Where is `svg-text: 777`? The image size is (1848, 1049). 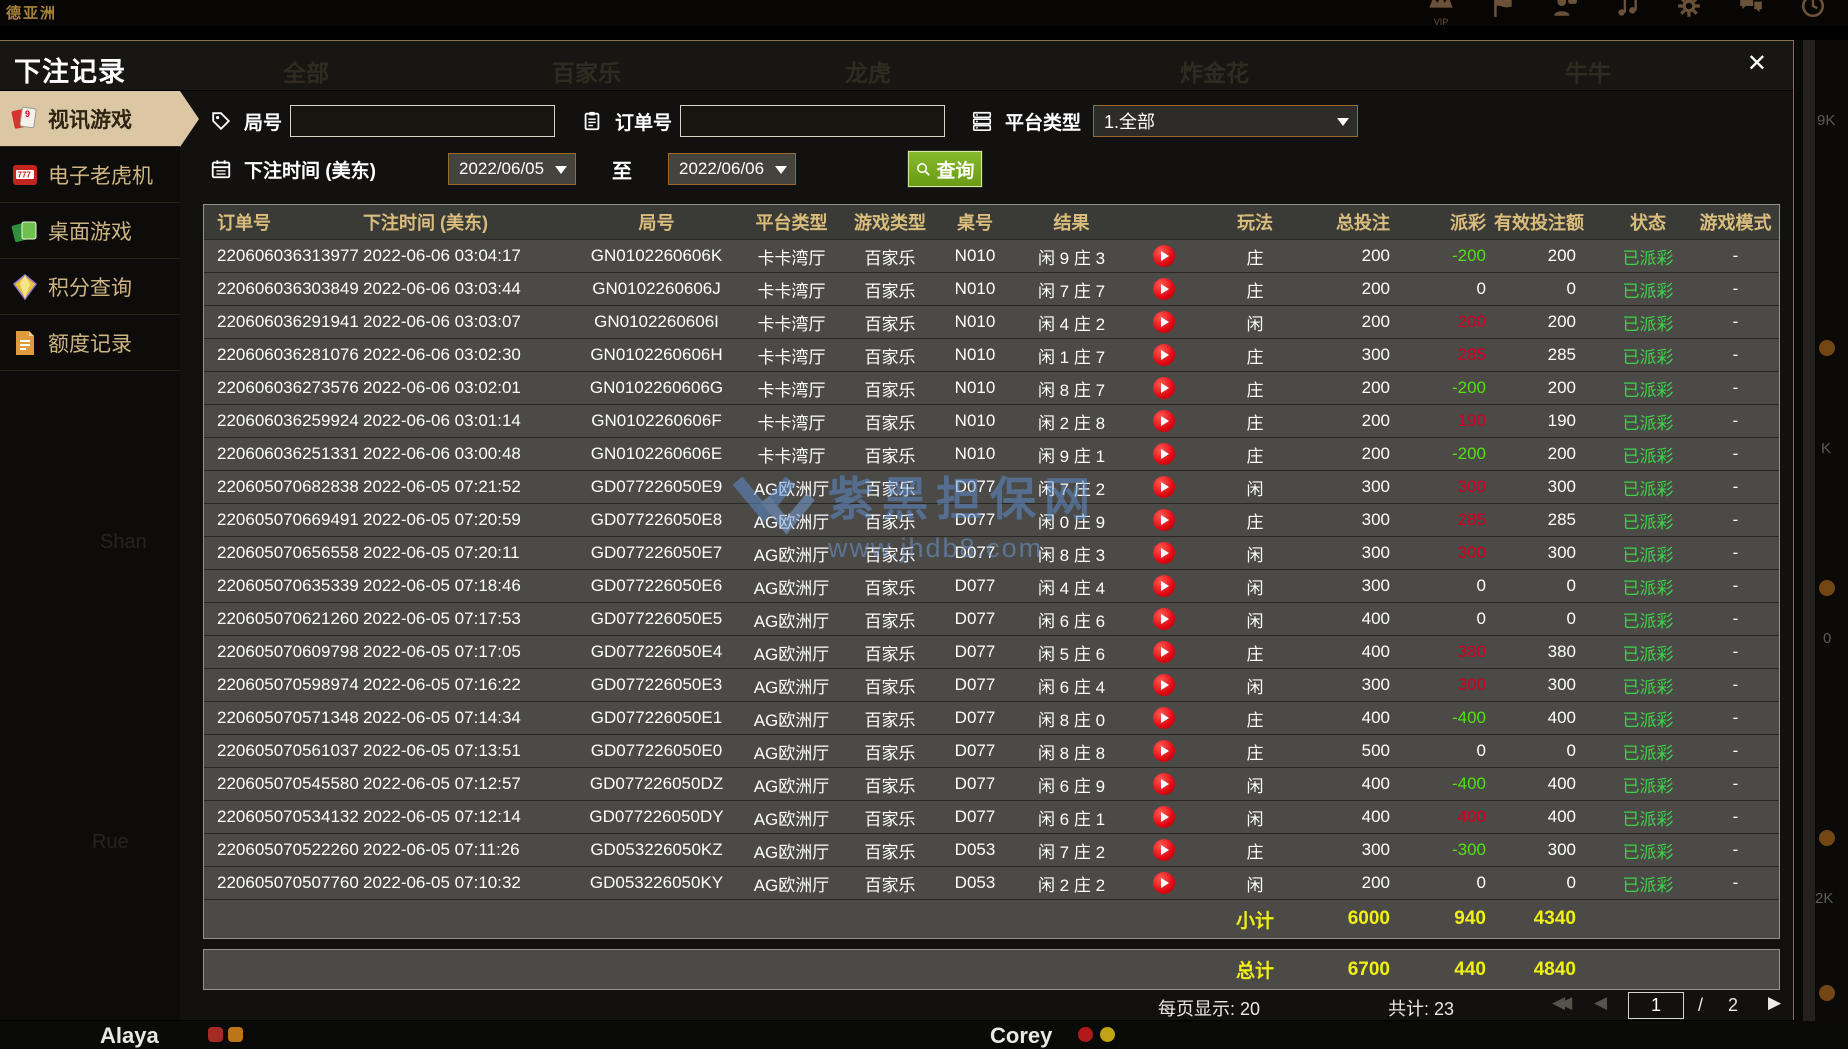 svg-text: 777 is located at coordinates (25, 174).